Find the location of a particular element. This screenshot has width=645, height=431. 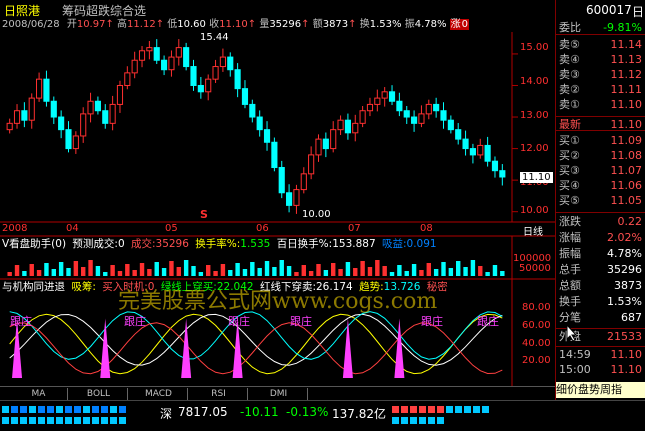

last-label: 最新 is located at coordinates (570, 124).